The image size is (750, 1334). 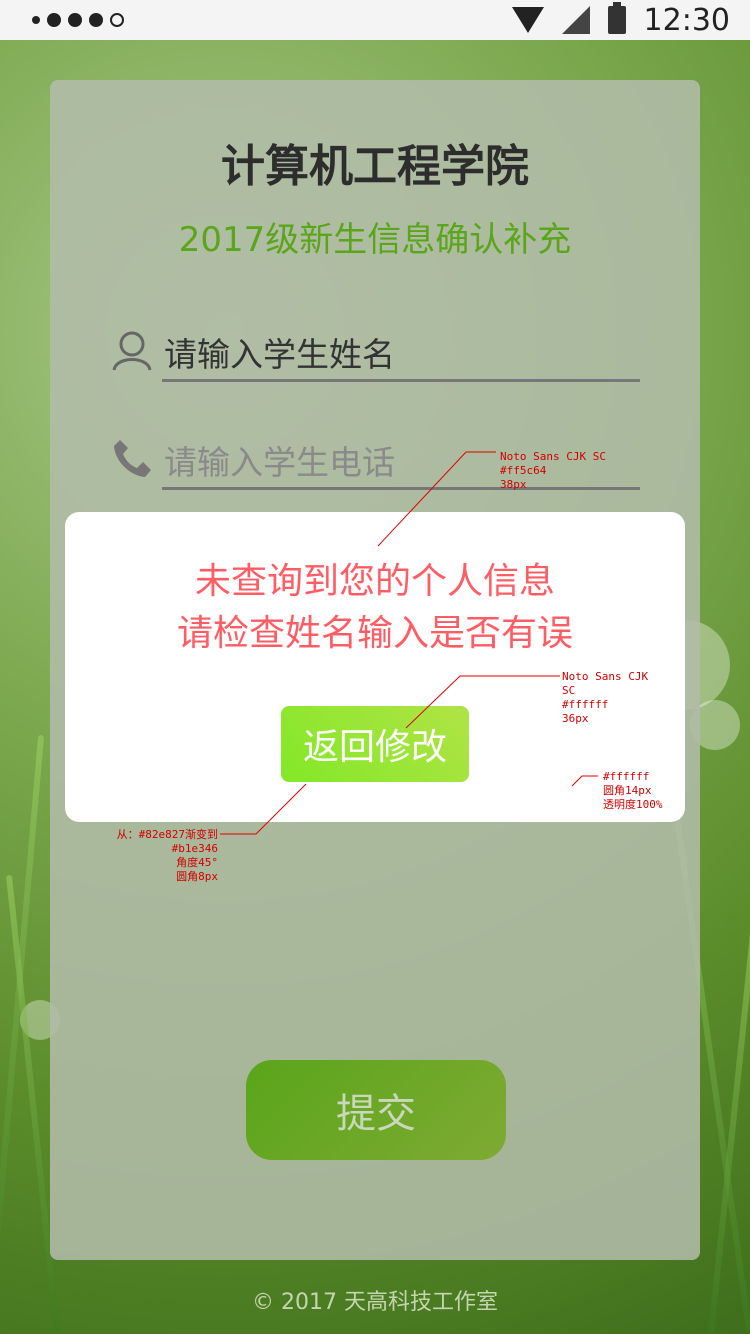 I want to click on annotation-text: 从：#82e827渐变到#b1e346, so click(x=167, y=841).